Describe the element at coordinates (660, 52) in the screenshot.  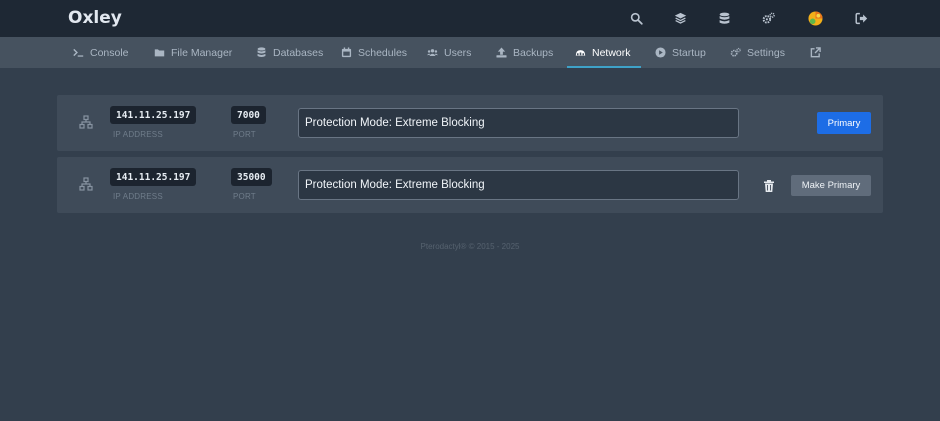
I see `play-icon` at that location.